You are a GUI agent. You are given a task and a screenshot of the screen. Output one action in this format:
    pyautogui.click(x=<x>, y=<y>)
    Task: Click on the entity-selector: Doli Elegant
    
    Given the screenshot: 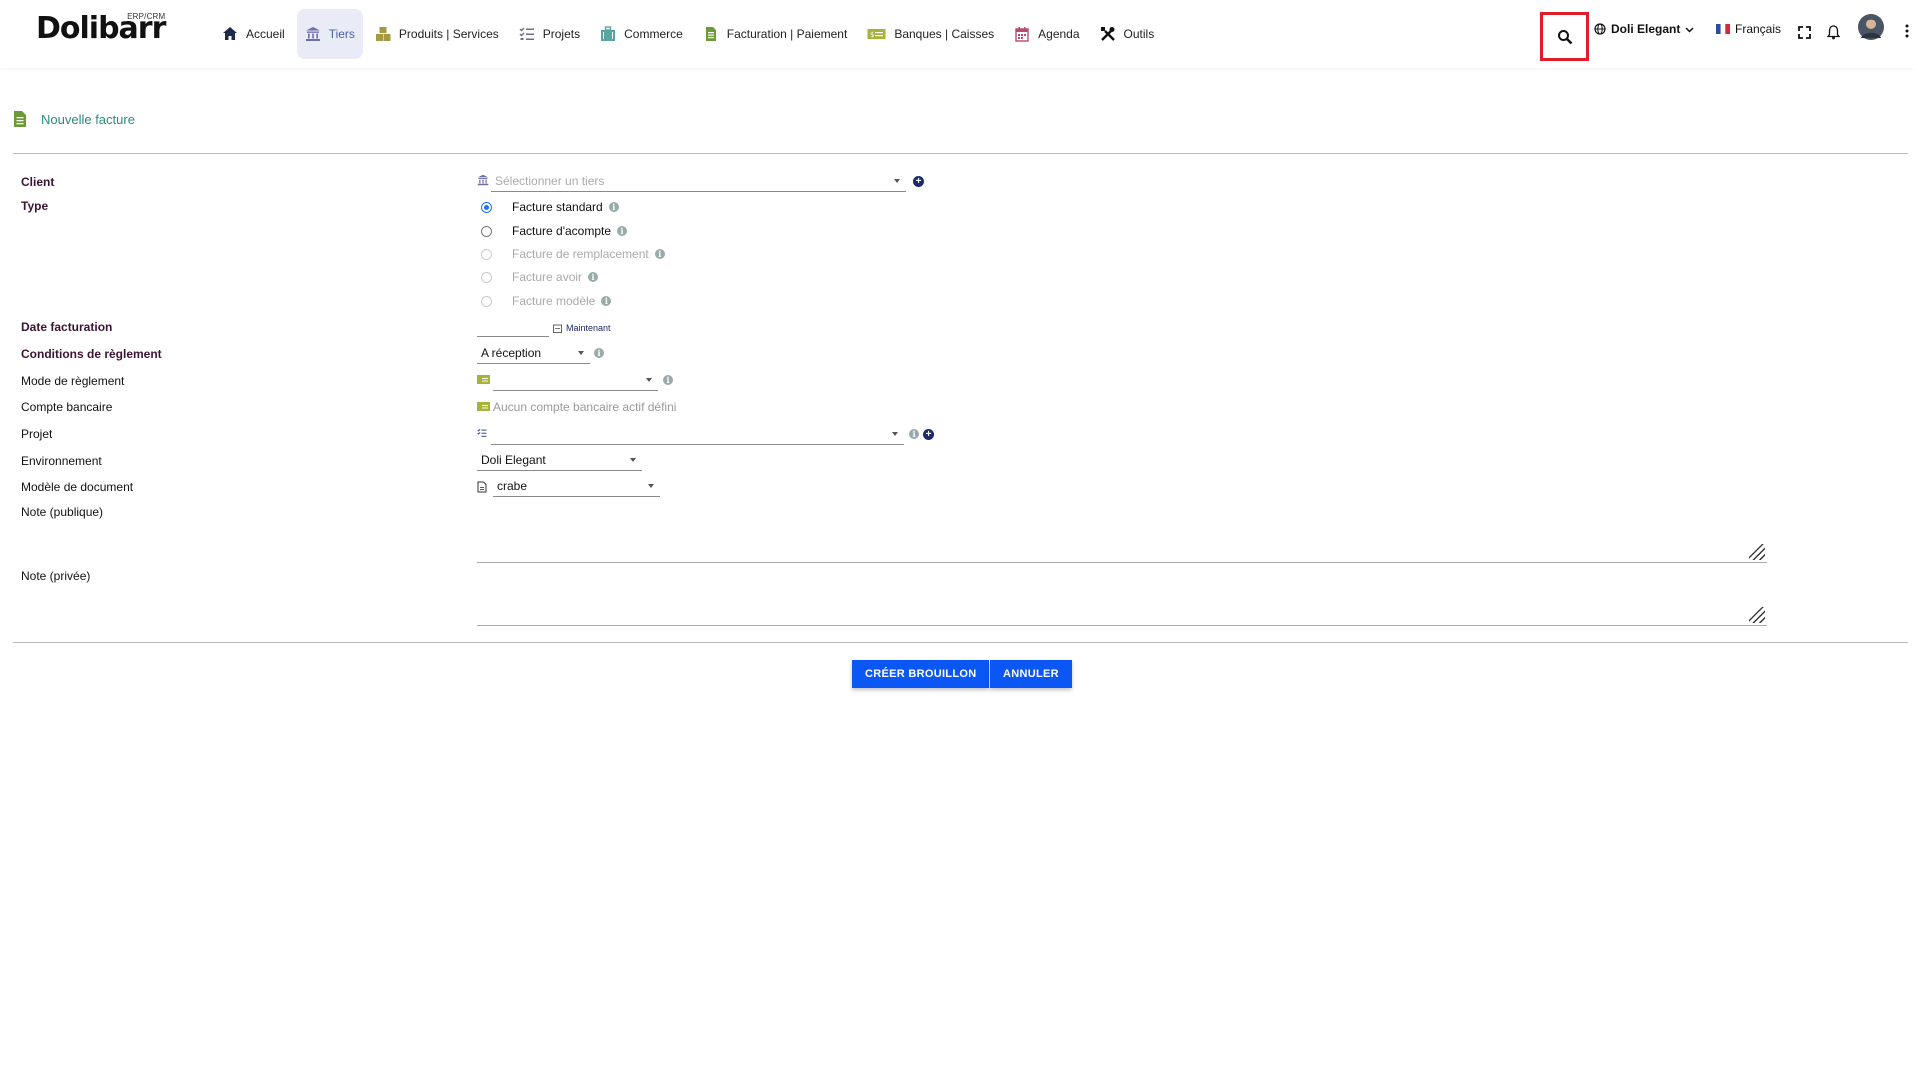 What is the action you would take?
    pyautogui.click(x=1644, y=29)
    